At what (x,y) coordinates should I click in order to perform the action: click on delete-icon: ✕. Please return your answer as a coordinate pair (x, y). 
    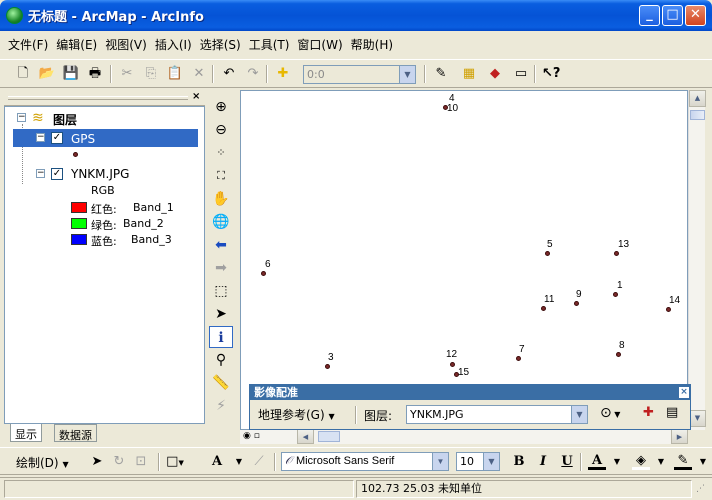
    Looking at the image, I should click on (199, 74).